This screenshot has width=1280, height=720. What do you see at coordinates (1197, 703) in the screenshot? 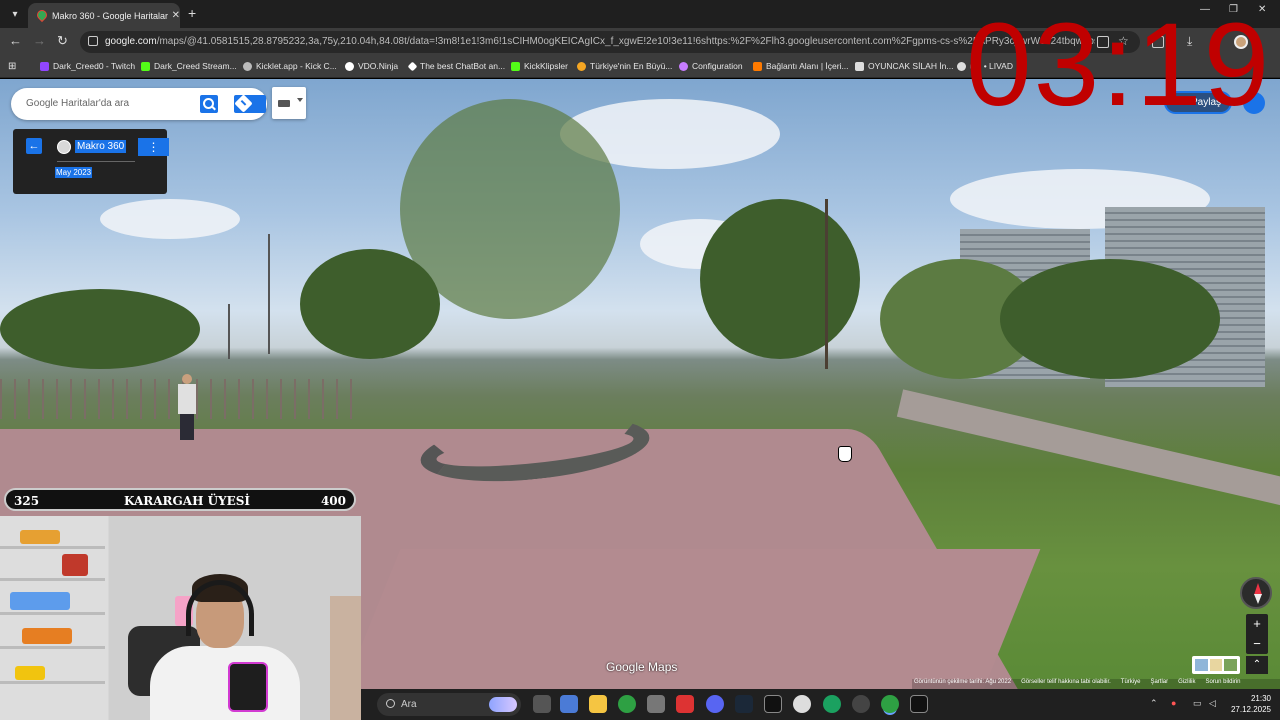
I see `network-icon: ▭` at bounding box center [1197, 703].